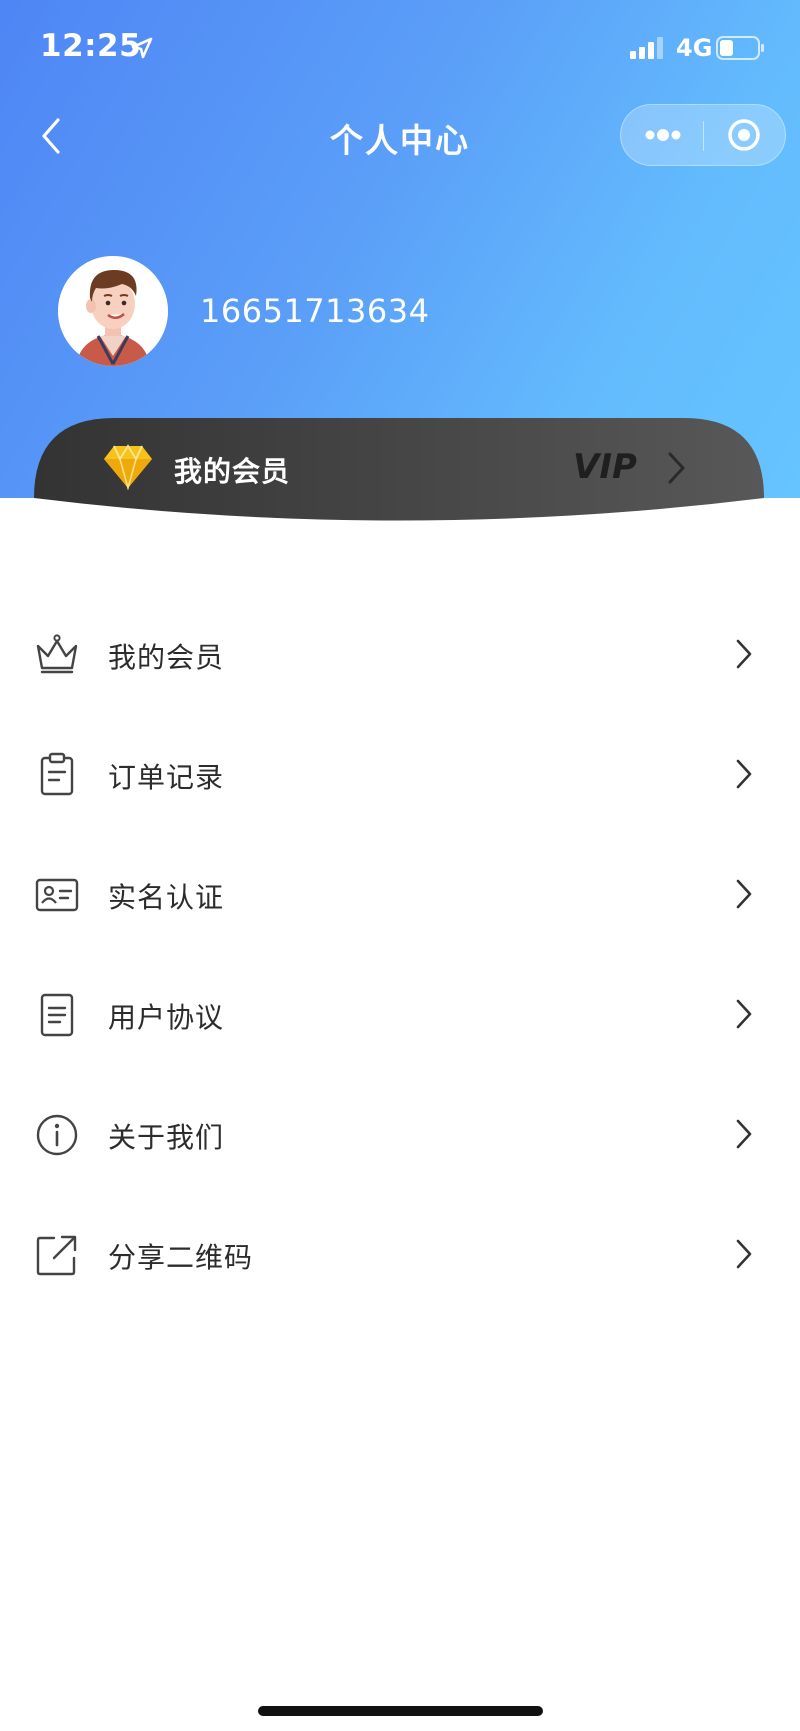  What do you see at coordinates (57, 1135) in the screenshot?
I see `info-icon` at bounding box center [57, 1135].